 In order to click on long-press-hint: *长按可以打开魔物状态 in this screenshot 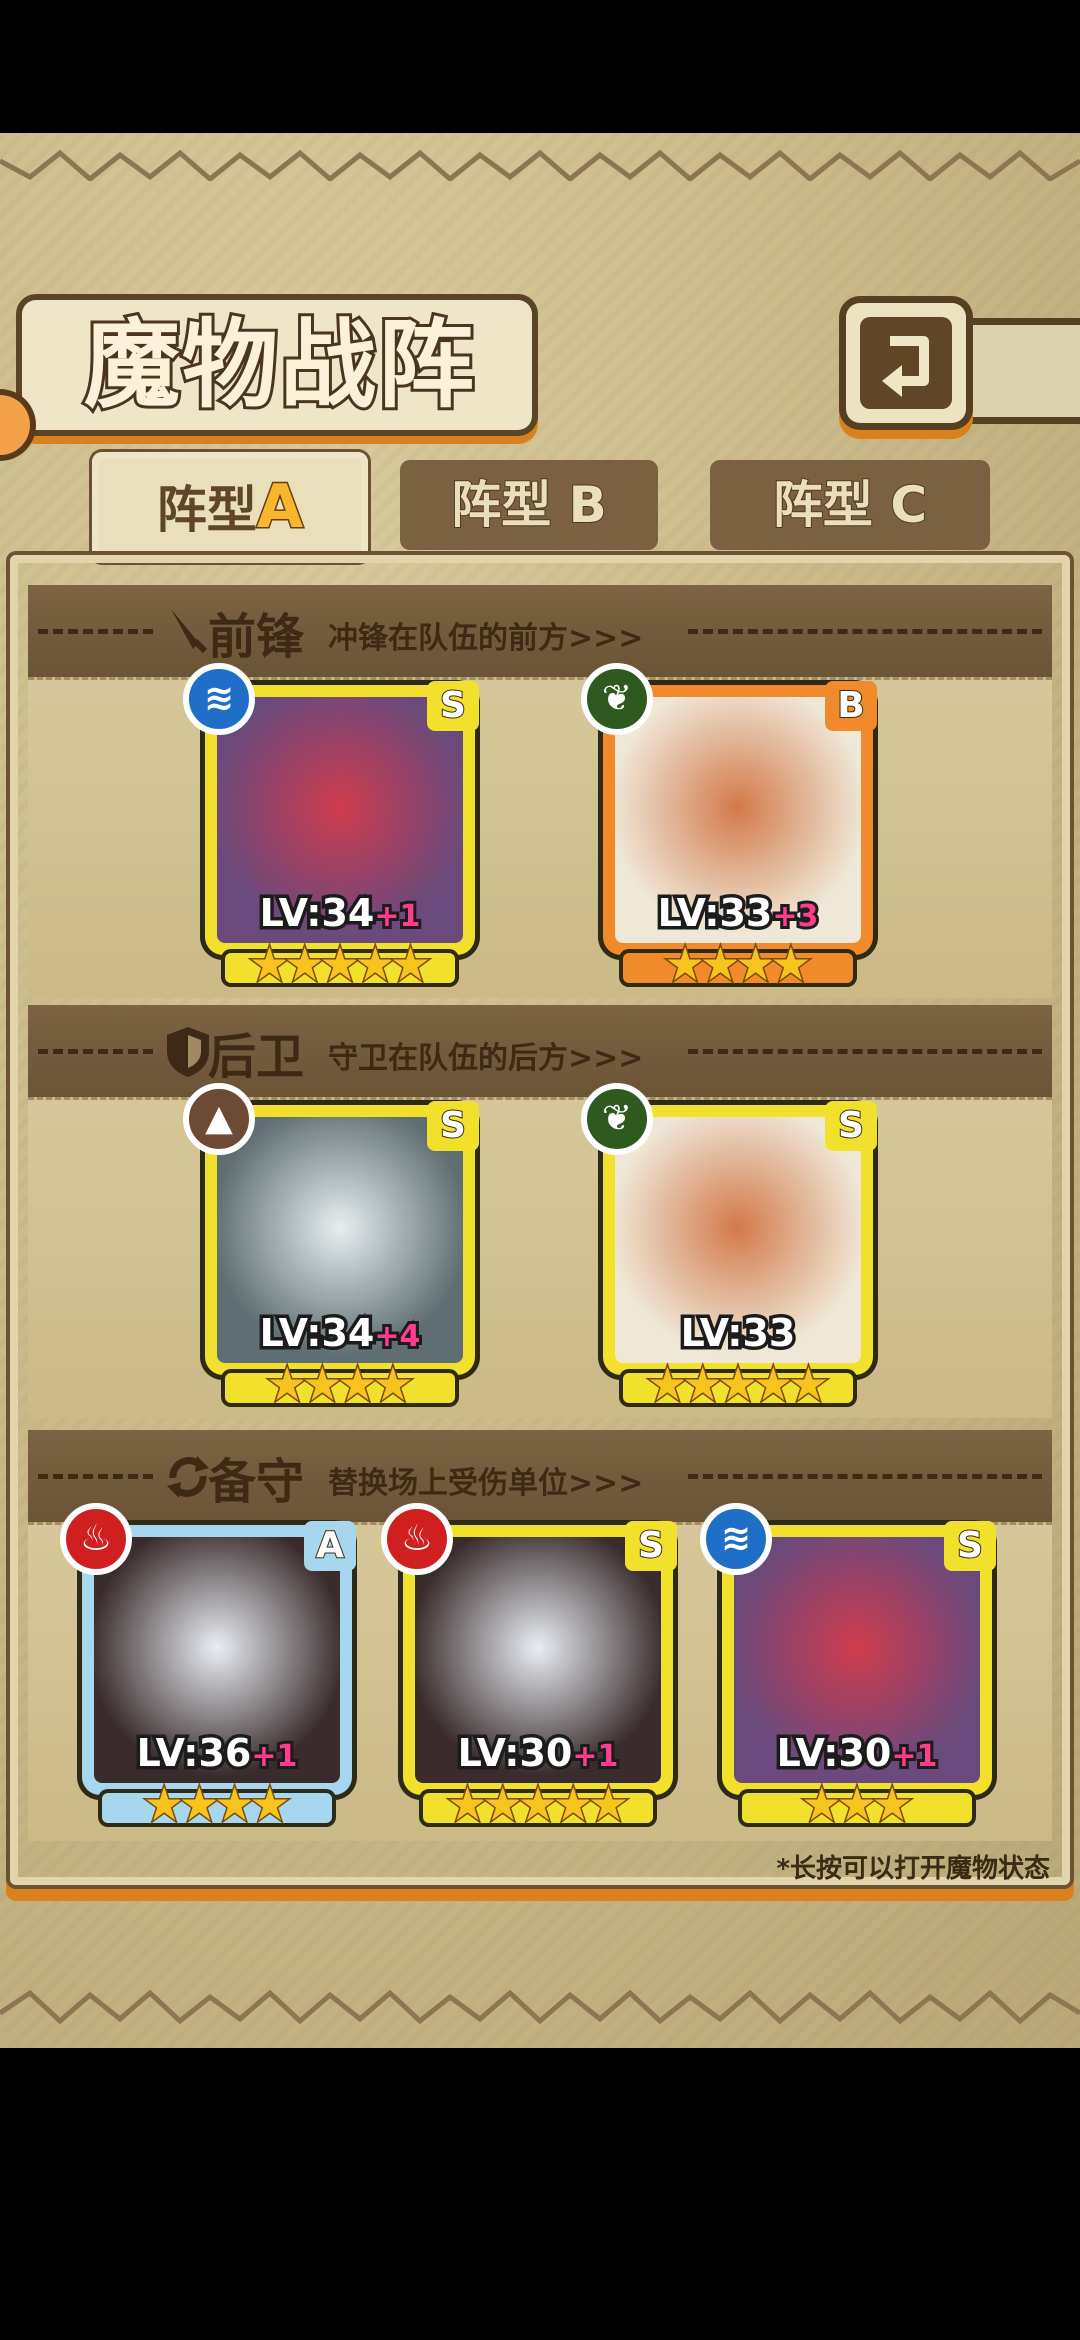, I will do `click(913, 1869)`.